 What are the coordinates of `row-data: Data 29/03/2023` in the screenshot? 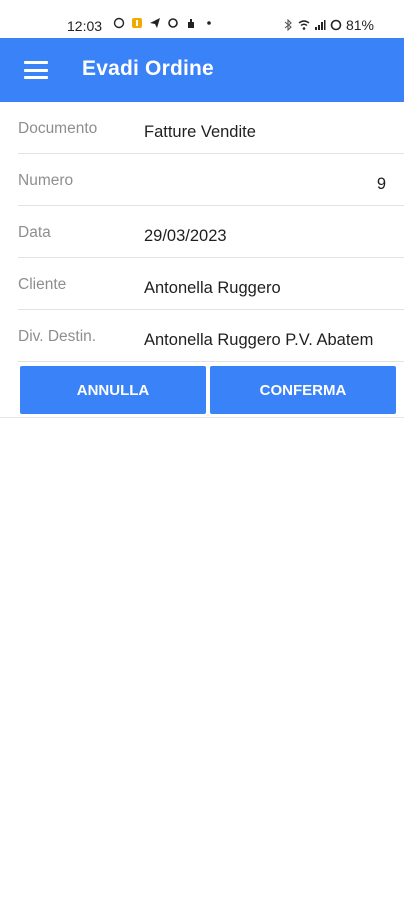 It's located at (211, 232).